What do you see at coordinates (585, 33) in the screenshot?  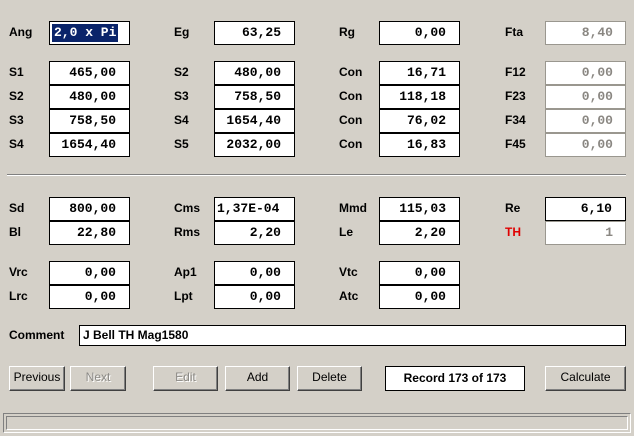 I see `fta-field: 8,40` at bounding box center [585, 33].